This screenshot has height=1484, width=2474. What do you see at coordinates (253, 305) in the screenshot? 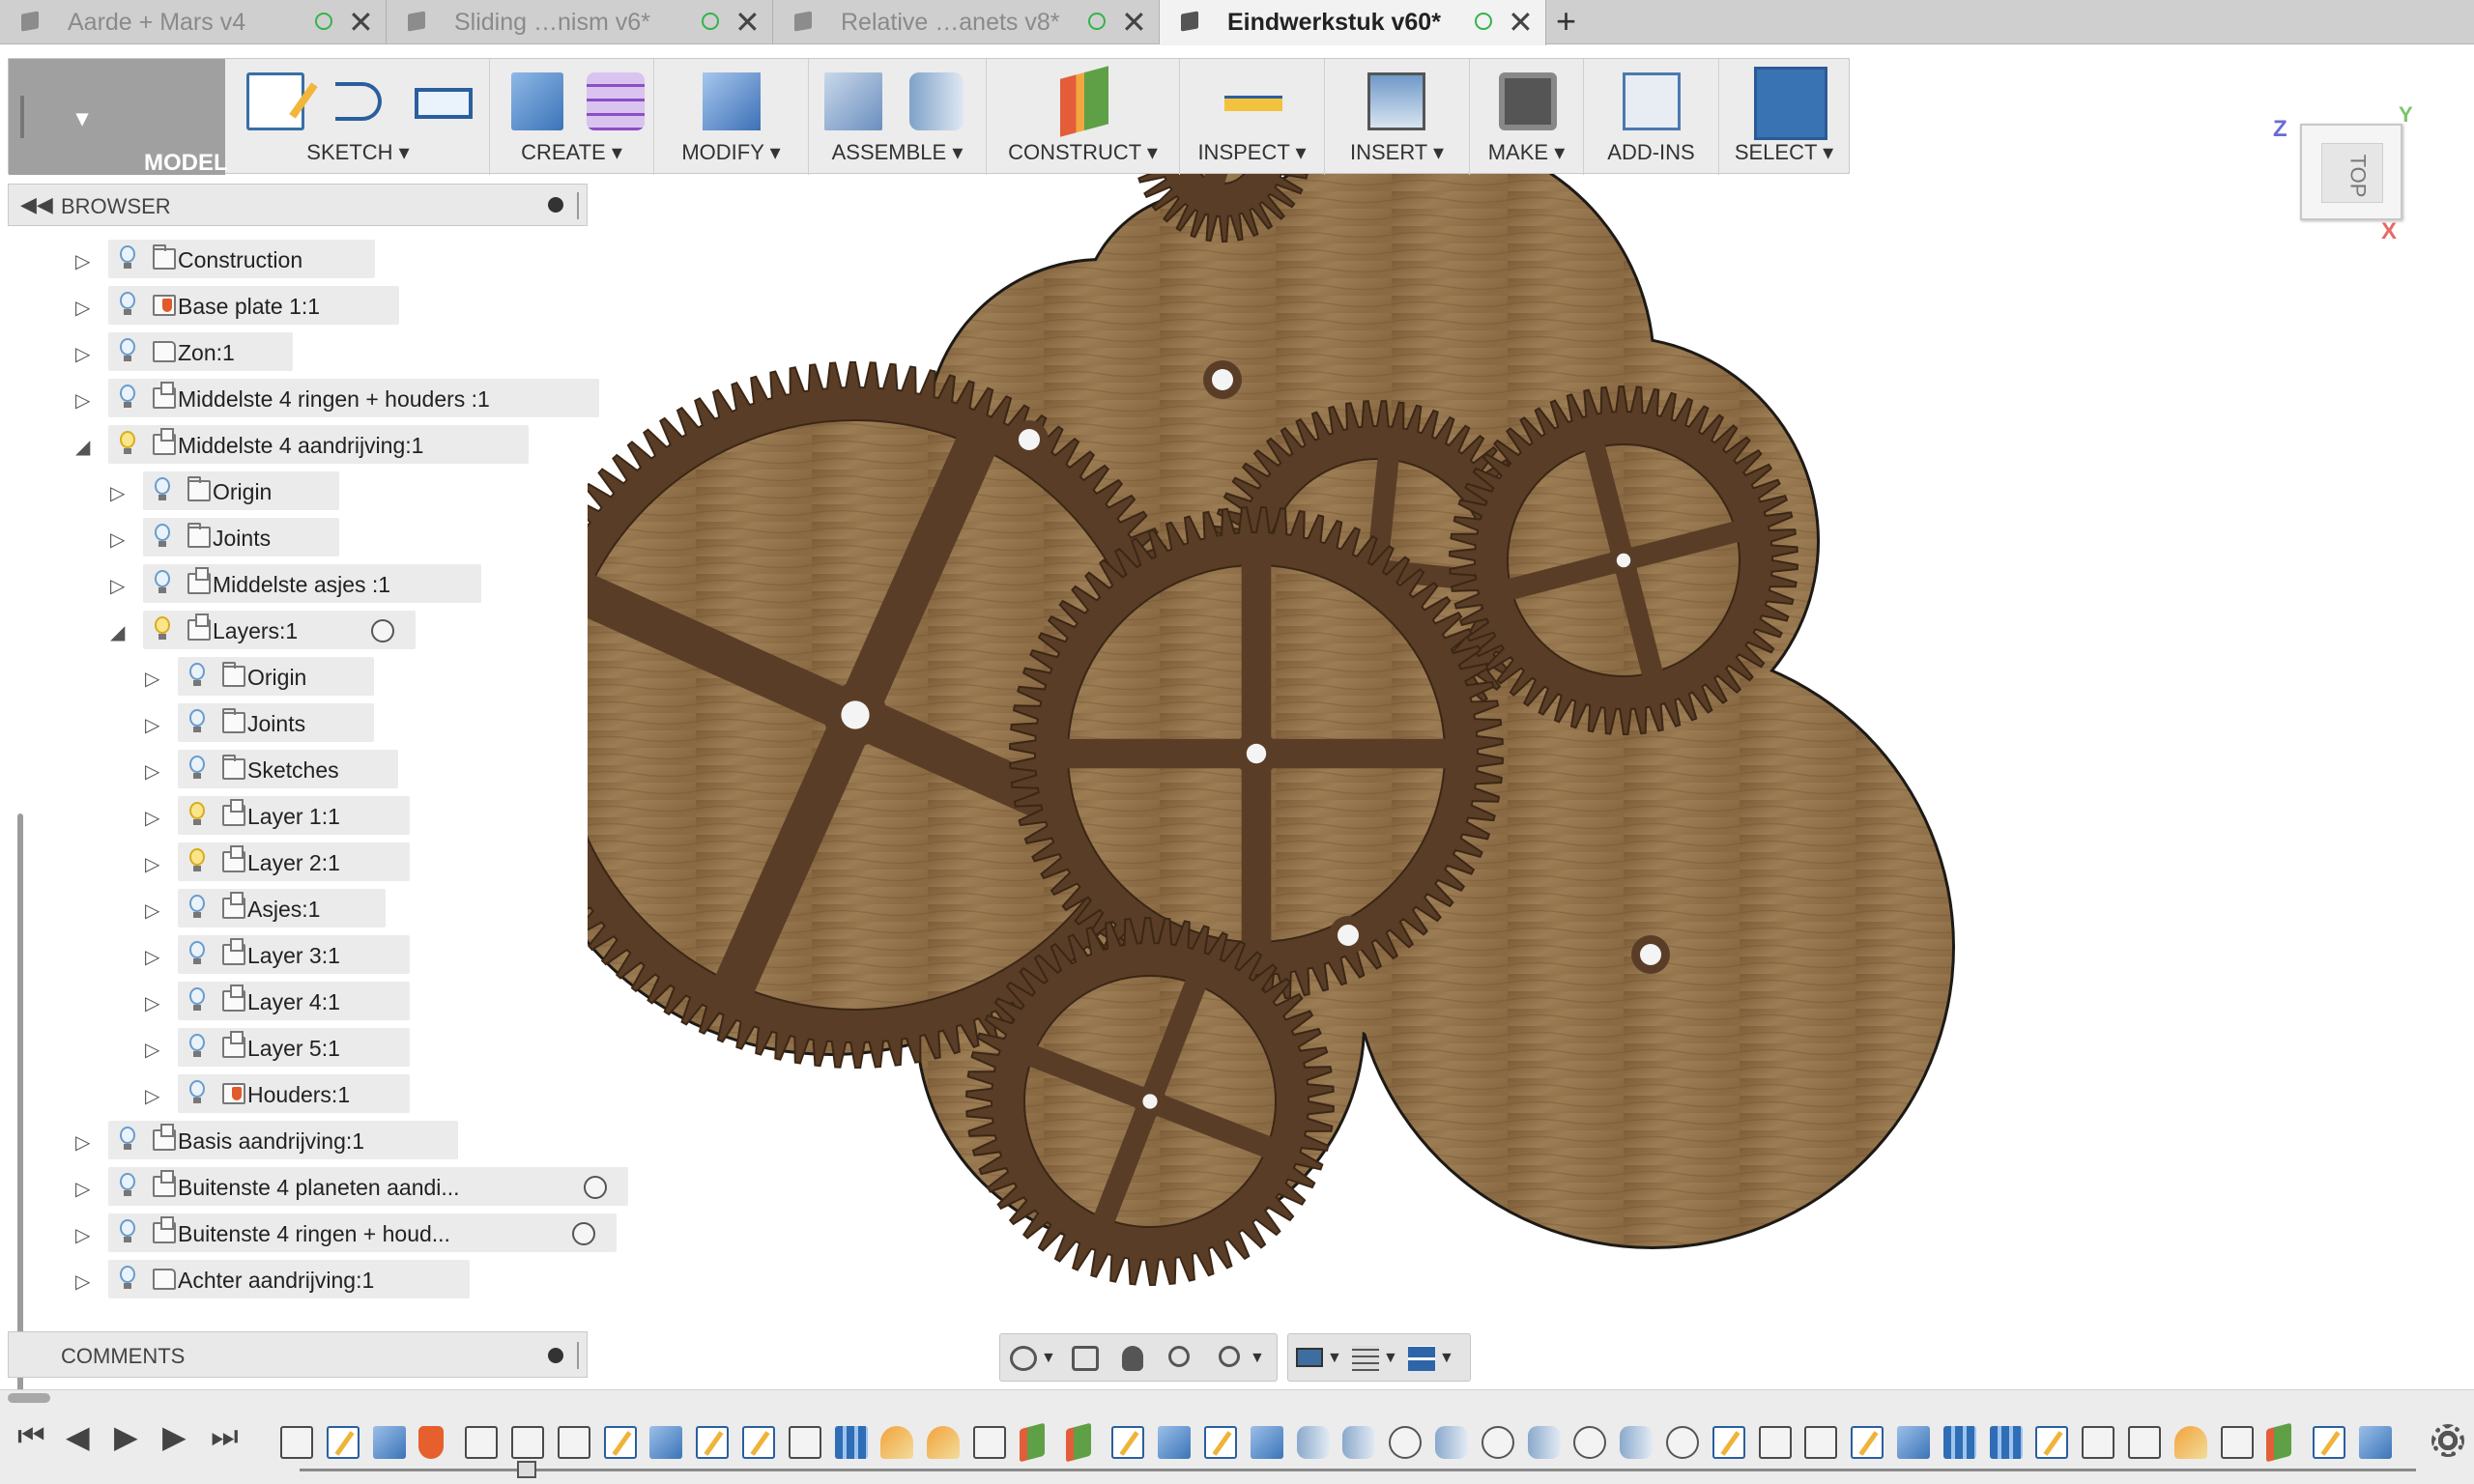
I see `browser-item: Base plate 1:1` at bounding box center [253, 305].